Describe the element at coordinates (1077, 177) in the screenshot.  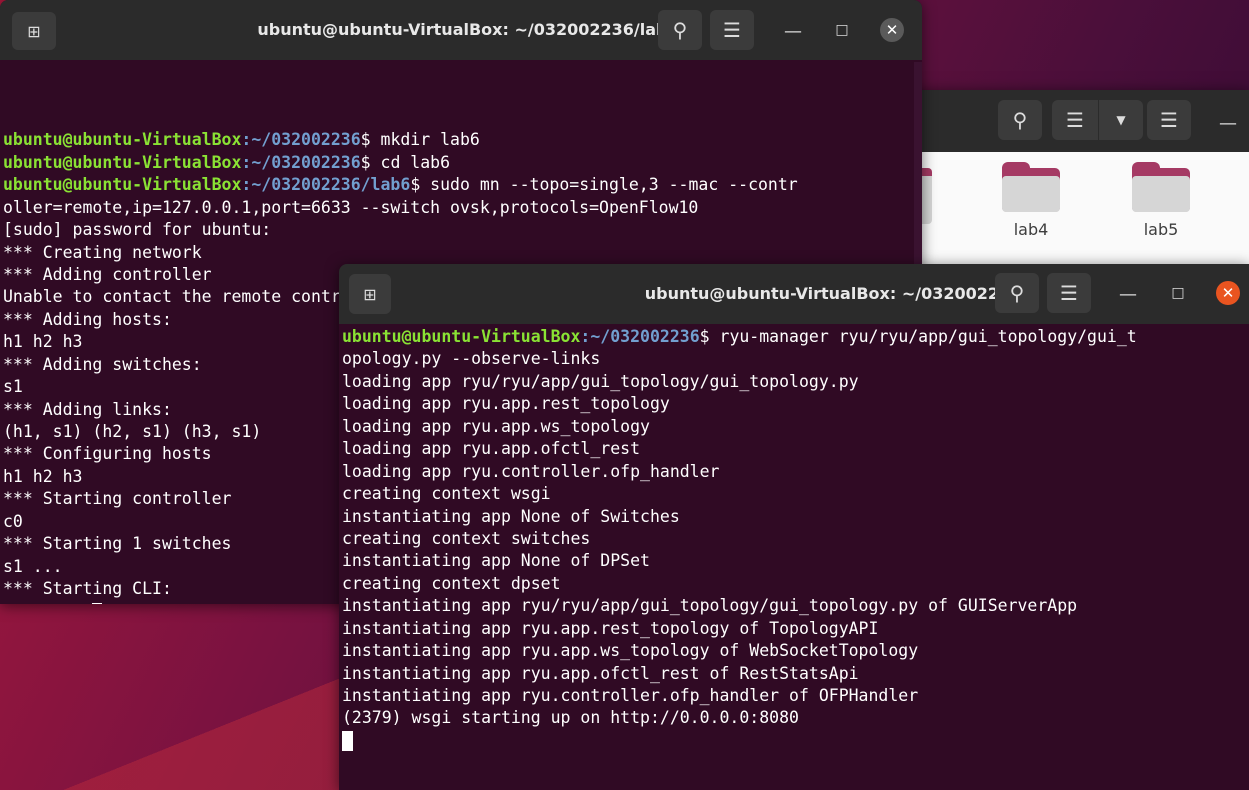
I see `files-window: ⚲ ☰ ▼ ☰ — lab4 lab5` at that location.